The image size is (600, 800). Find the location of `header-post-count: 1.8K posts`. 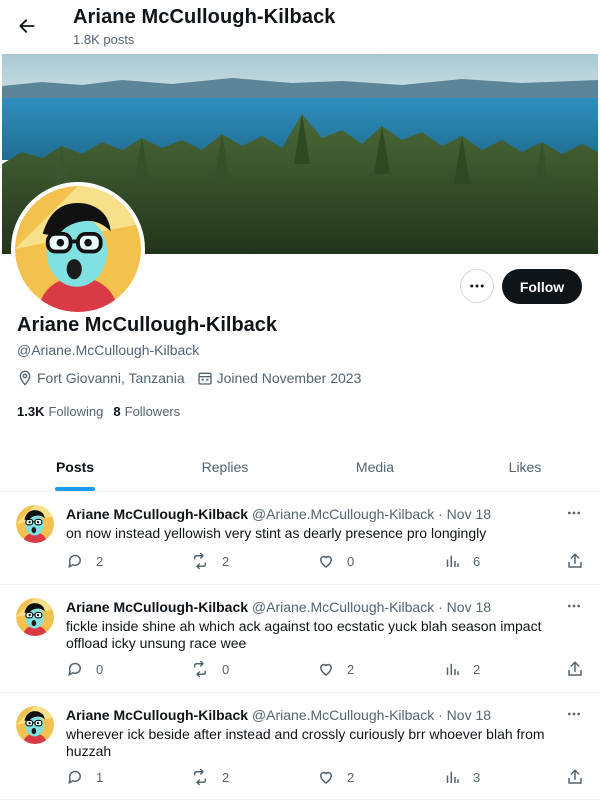

header-post-count: 1.8K posts is located at coordinates (104, 39).